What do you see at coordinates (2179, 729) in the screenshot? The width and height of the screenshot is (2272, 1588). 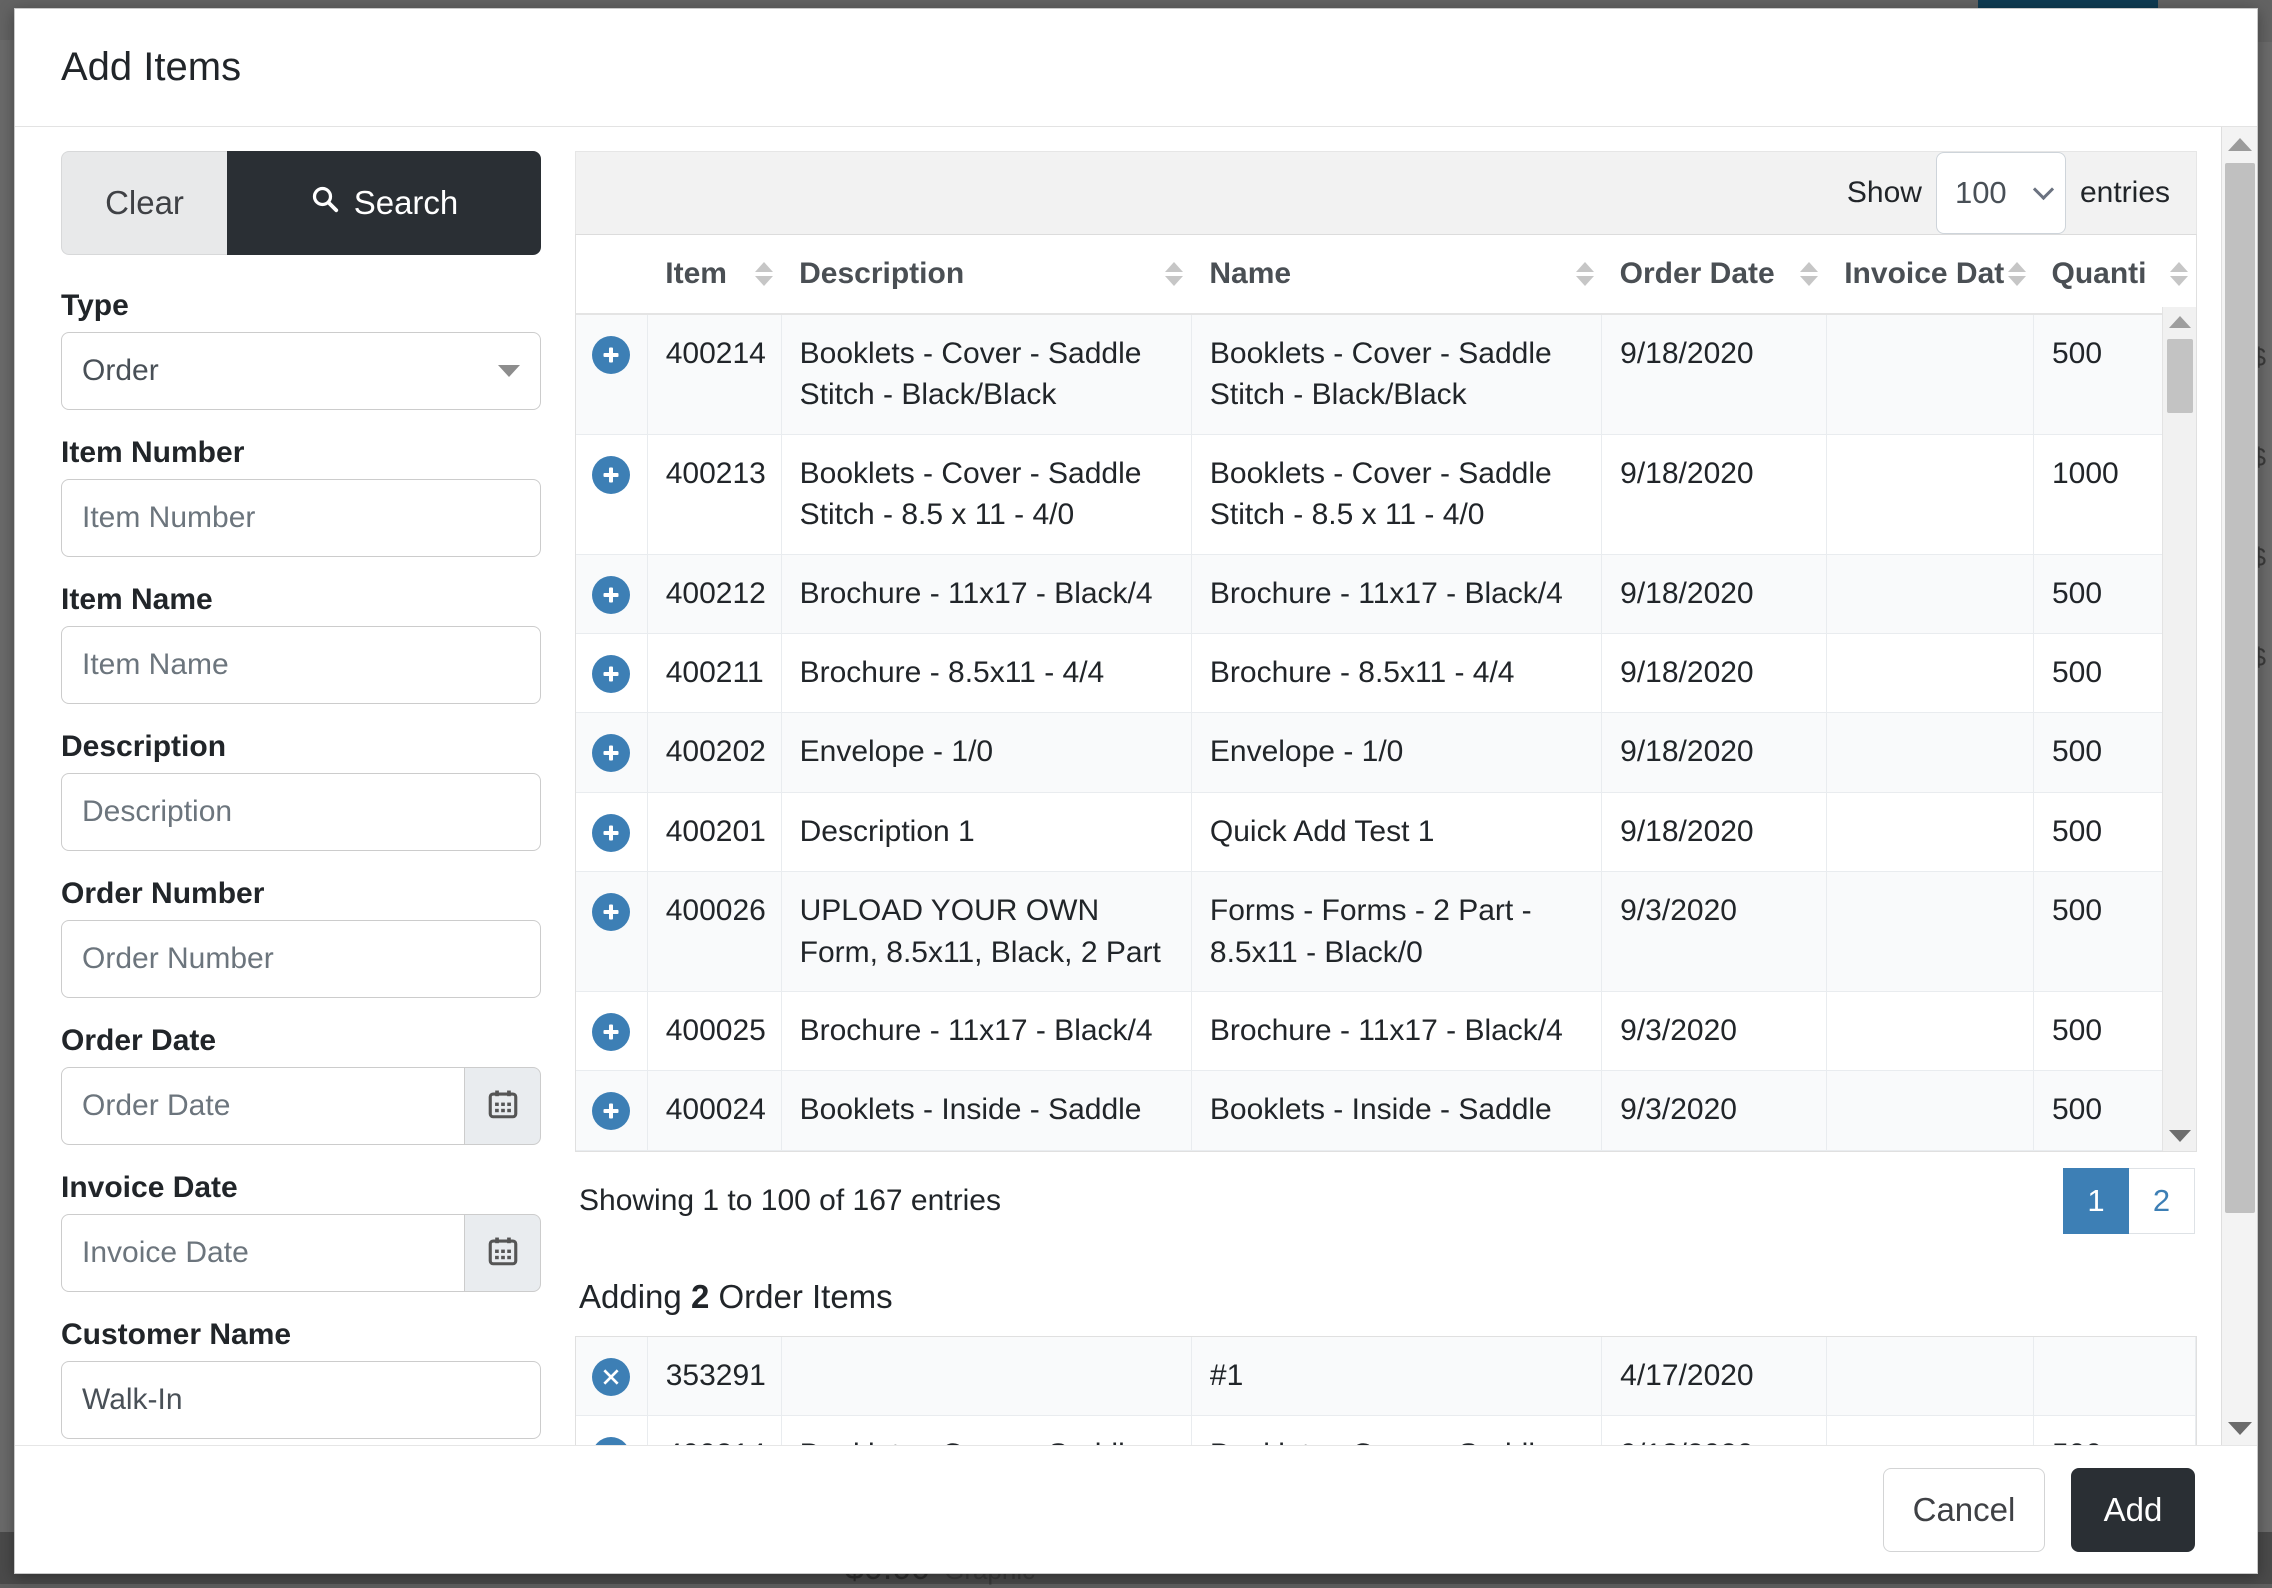 I see `results-scrollbar` at bounding box center [2179, 729].